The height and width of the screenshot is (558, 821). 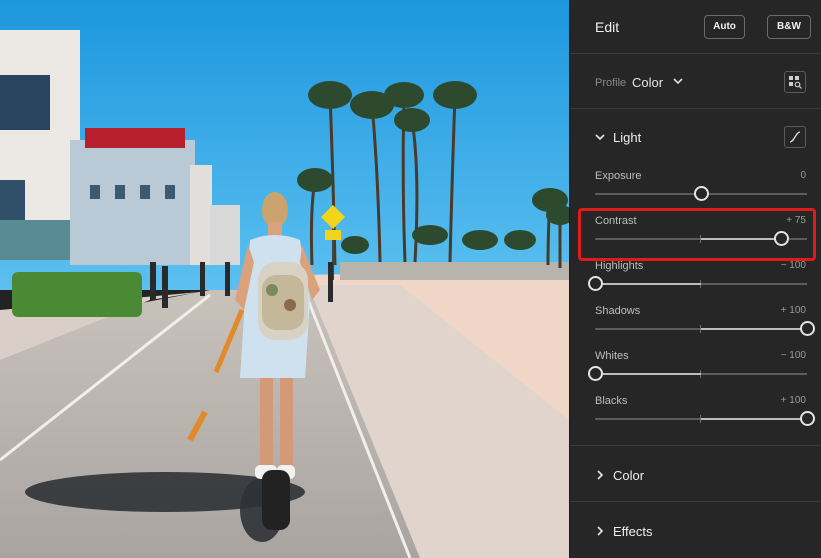 I want to click on slider-label: Highlights, so click(x=619, y=266).